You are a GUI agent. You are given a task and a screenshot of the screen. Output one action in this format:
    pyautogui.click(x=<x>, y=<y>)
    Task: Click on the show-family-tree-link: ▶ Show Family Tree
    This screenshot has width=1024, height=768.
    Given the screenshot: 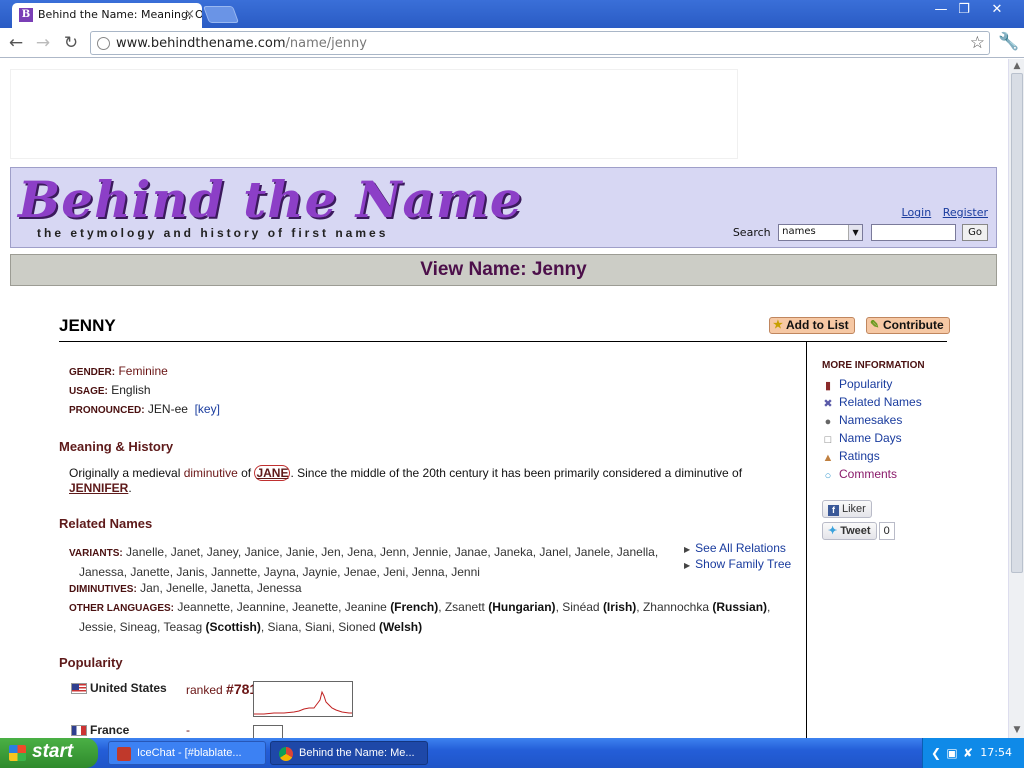 What is the action you would take?
    pyautogui.click(x=737, y=565)
    